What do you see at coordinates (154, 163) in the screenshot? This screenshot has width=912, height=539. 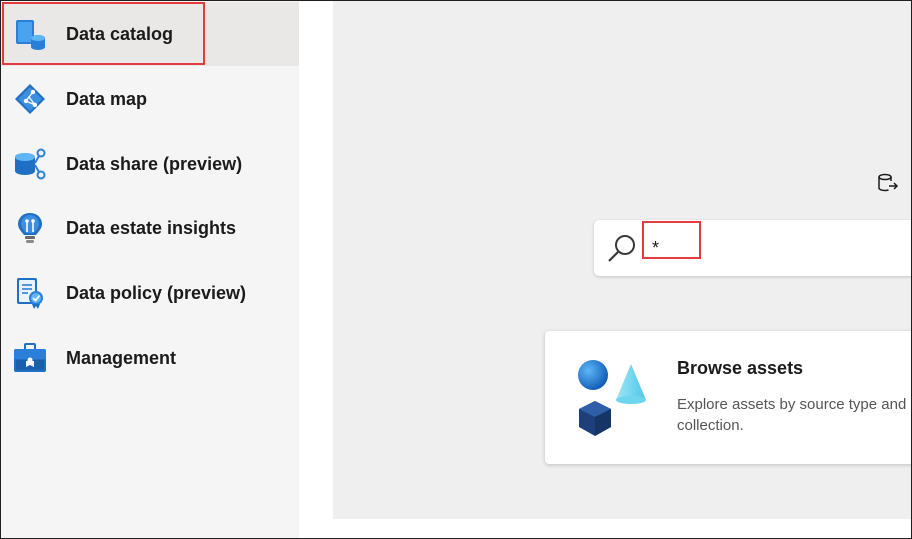 I see `sidebar-item-label: Data share (preview)` at bounding box center [154, 163].